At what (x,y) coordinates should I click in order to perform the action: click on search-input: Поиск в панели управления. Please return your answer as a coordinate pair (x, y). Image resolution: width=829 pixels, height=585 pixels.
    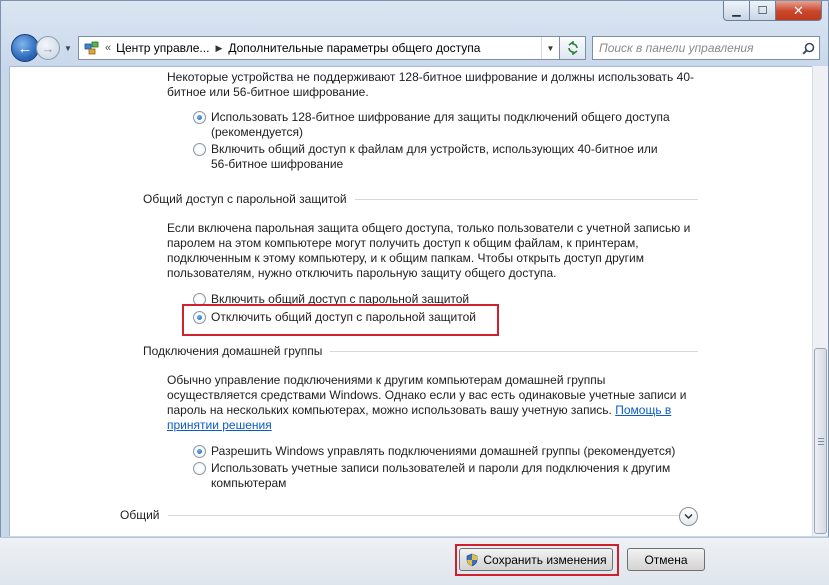
    Looking at the image, I should click on (698, 48).